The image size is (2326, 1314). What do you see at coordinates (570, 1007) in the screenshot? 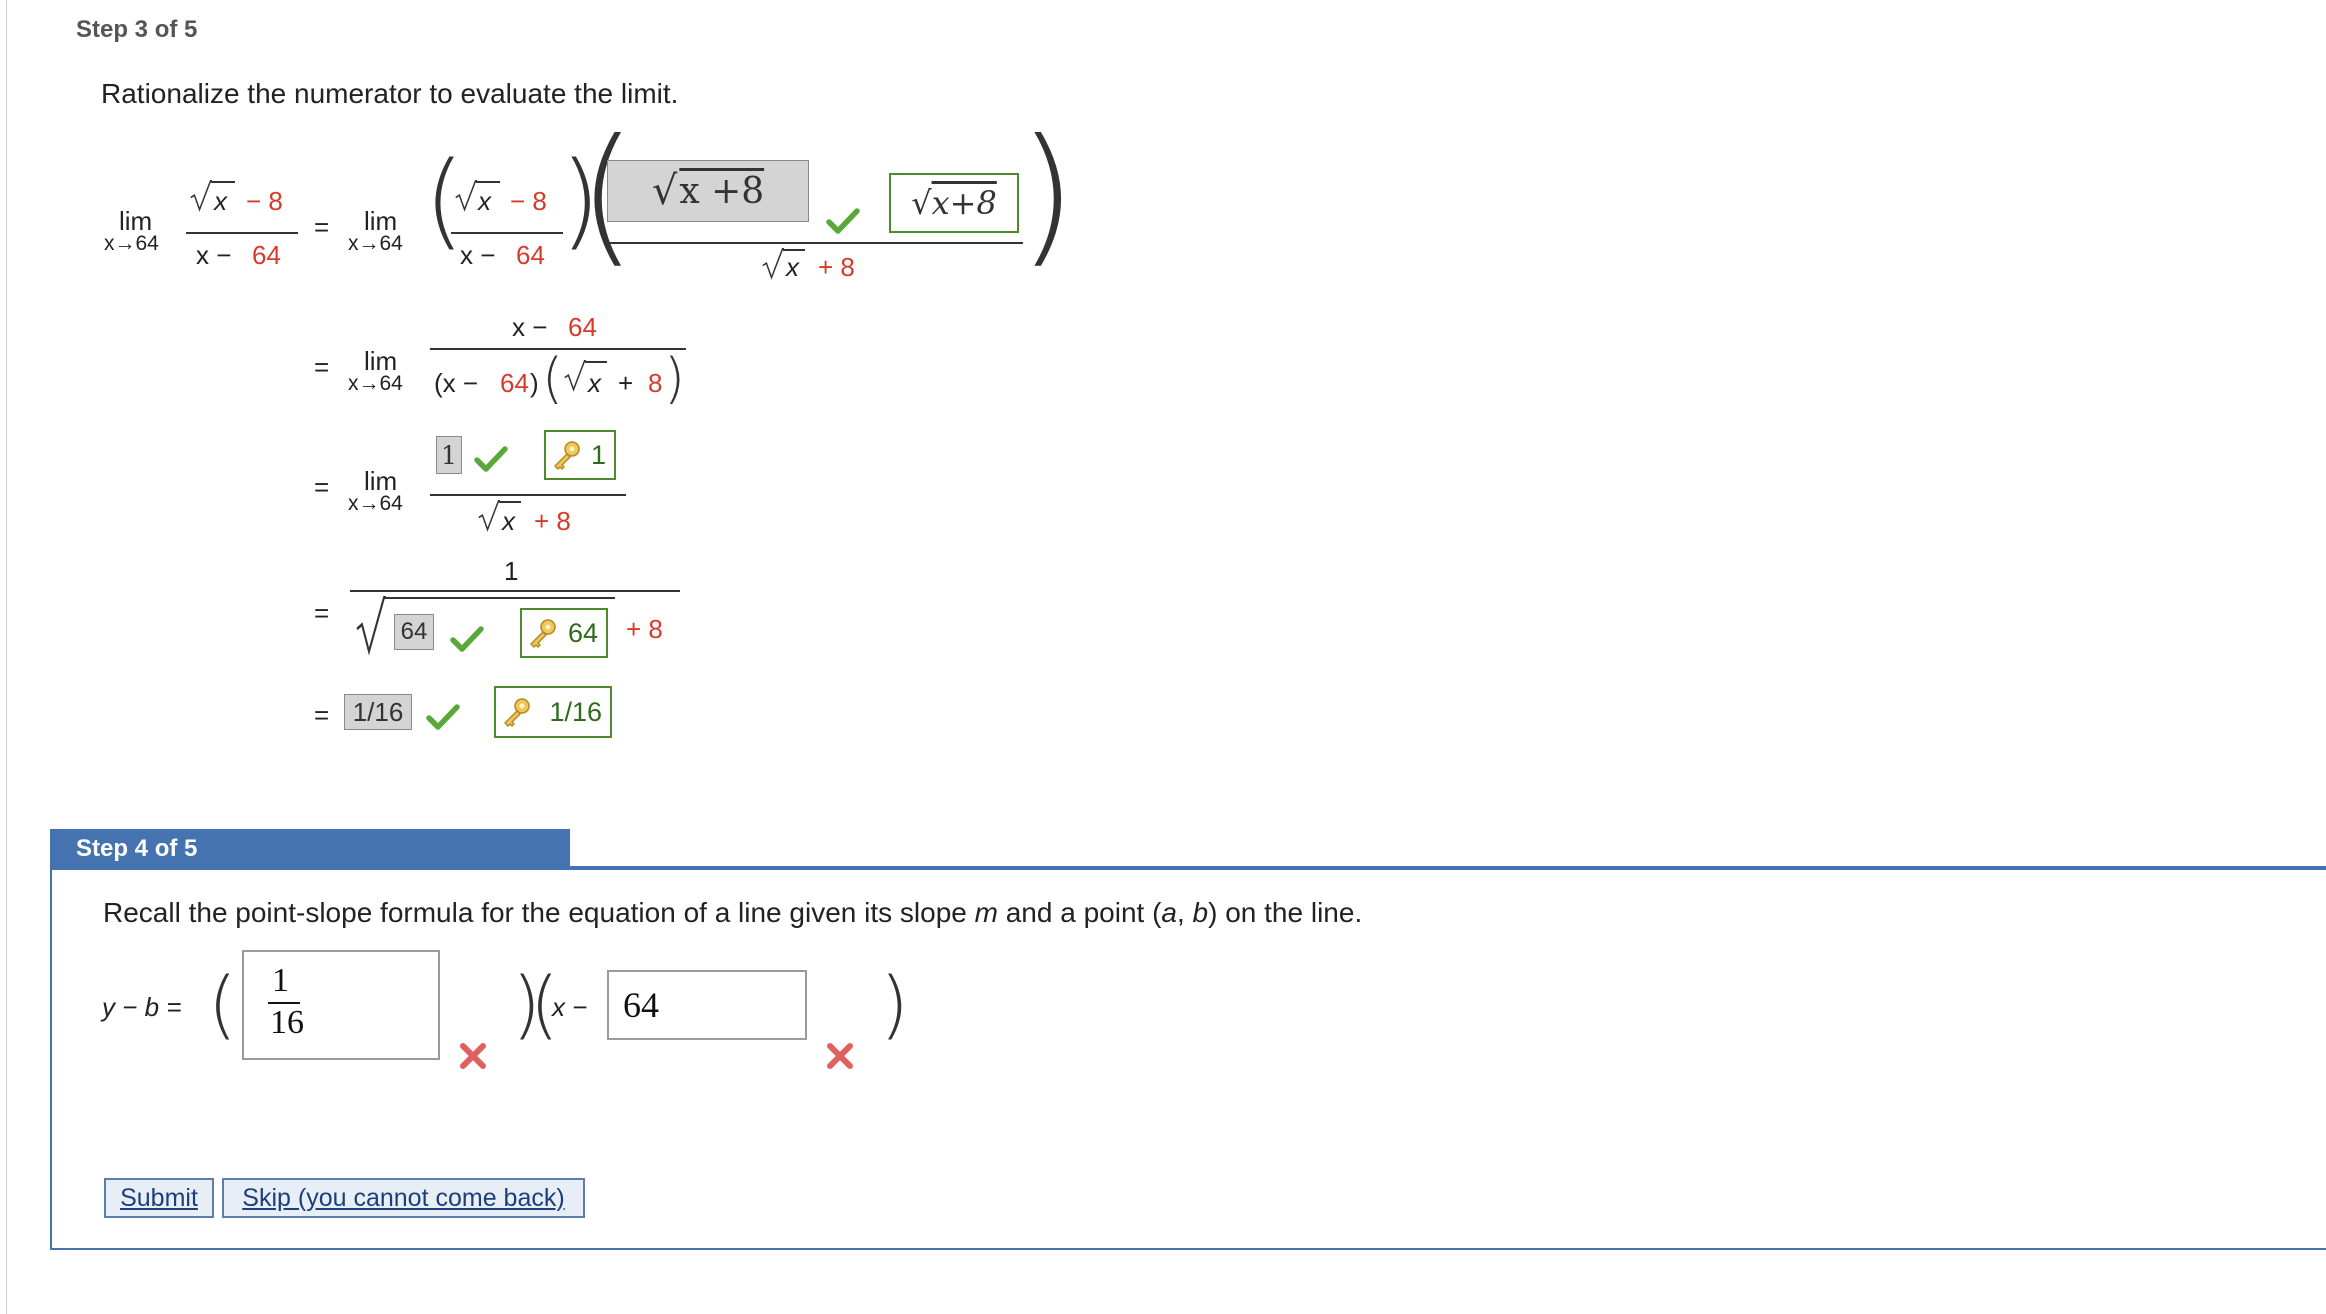
I see `x-minus: x −` at bounding box center [570, 1007].